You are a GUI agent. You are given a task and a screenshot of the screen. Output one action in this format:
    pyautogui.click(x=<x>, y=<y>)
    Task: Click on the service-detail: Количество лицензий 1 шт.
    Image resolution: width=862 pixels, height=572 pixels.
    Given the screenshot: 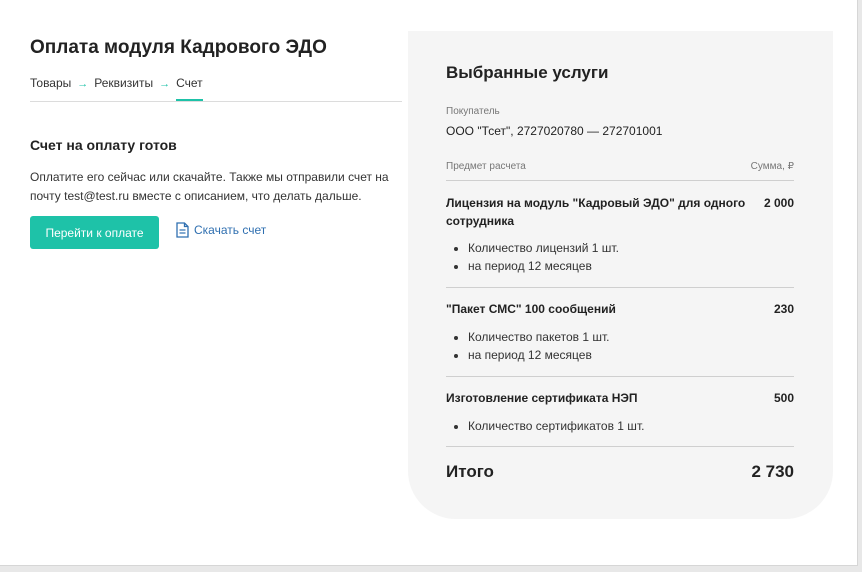 What is the action you would take?
    pyautogui.click(x=543, y=248)
    